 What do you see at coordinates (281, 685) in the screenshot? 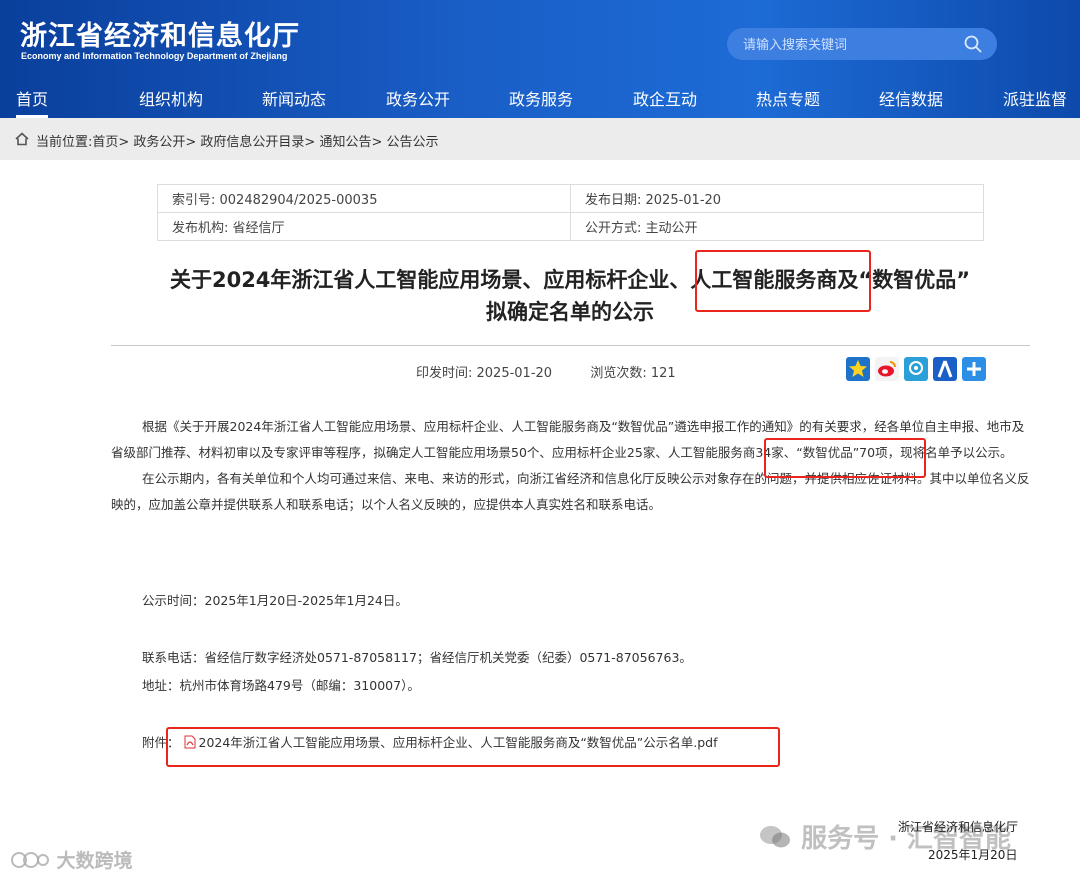
I see `address: 地址：杭州市体育场路479号（邮编：310007）。` at bounding box center [281, 685].